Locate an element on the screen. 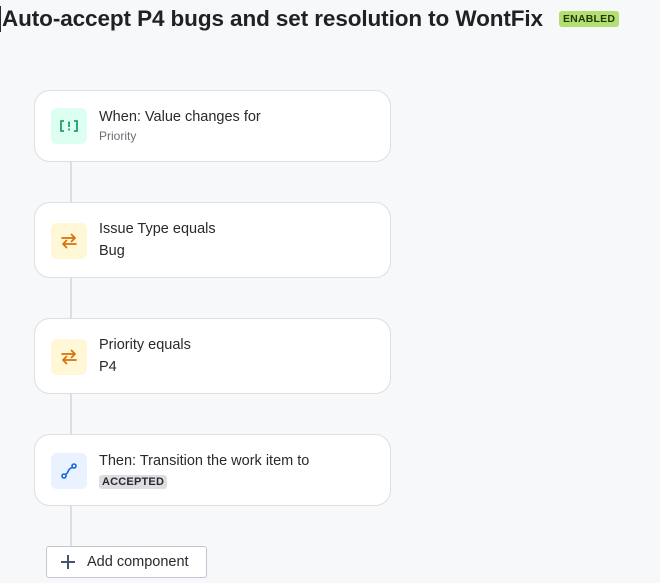  trigger-card: When: Value changes for Priority is located at coordinates (212, 126).